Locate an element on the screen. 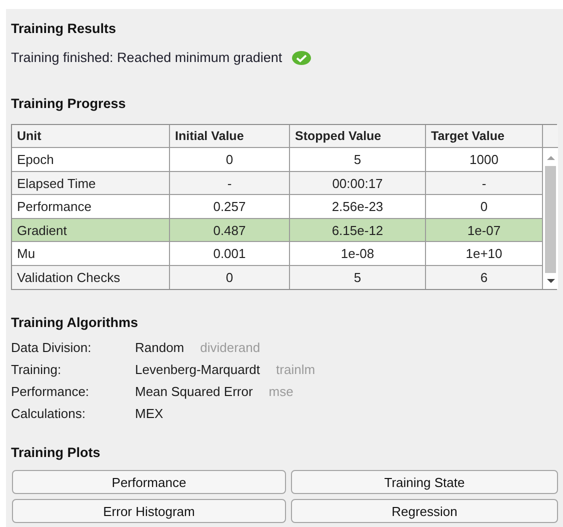  column-header: Initial Value is located at coordinates (230, 136).